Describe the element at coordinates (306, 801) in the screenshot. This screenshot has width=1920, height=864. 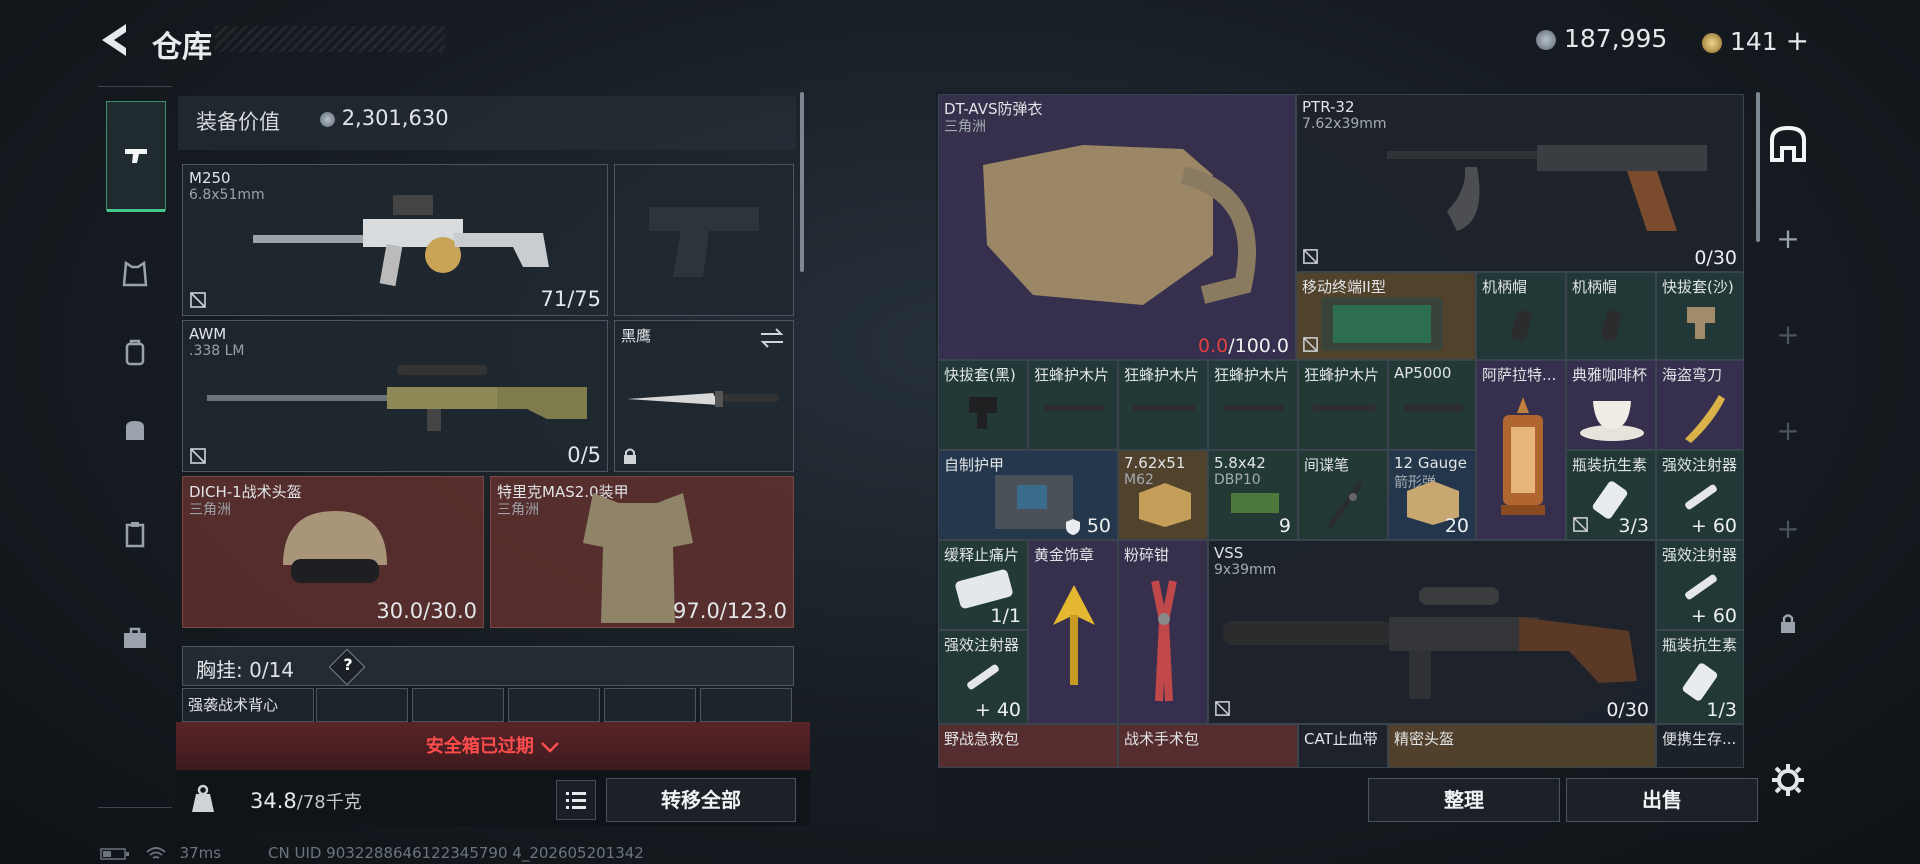
I see `weight-readout: 34.8/78千克` at that location.